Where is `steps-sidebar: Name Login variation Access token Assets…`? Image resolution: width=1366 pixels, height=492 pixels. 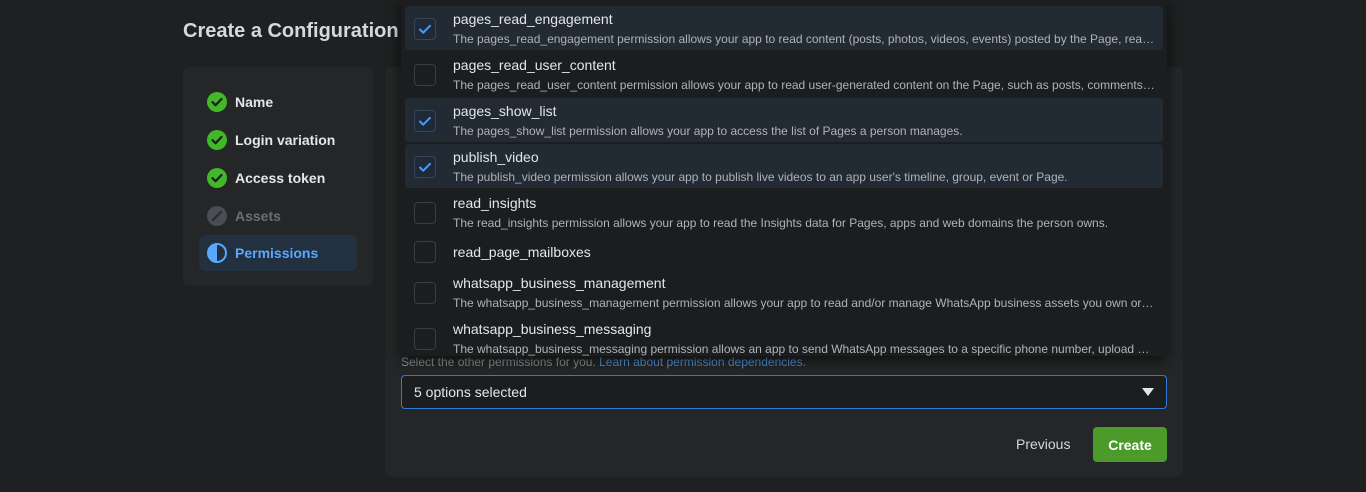
steps-sidebar: Name Login variation Access token Assets… is located at coordinates (278, 176).